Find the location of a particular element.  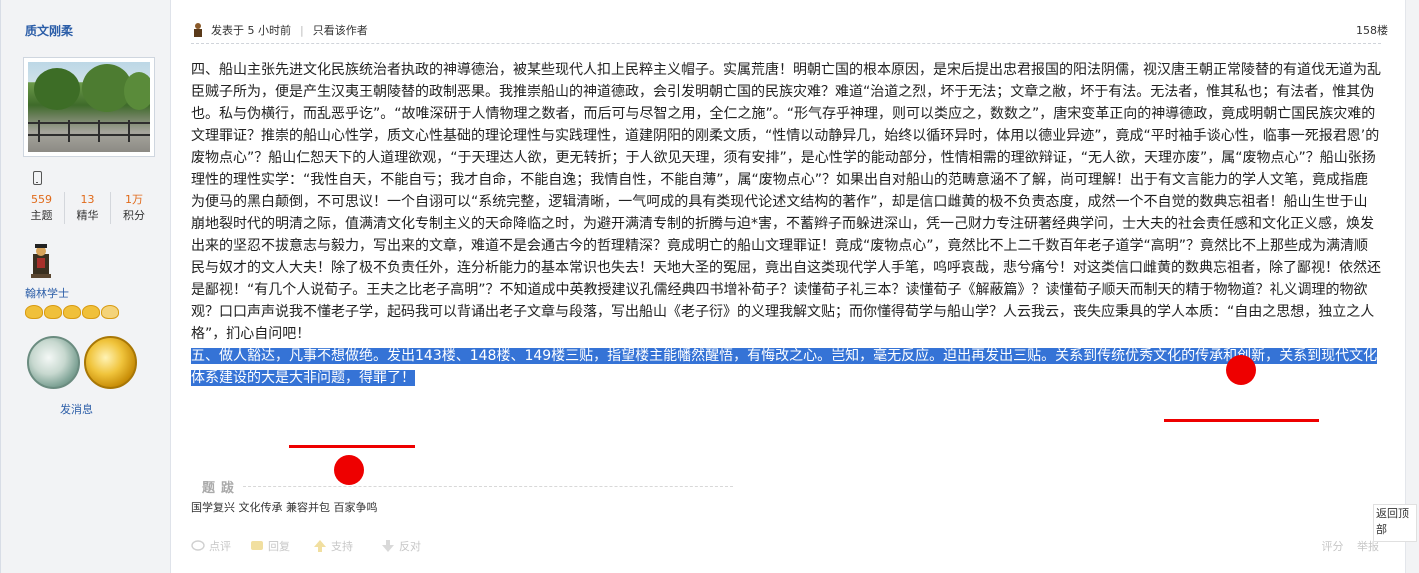

floor-number: 158楼 is located at coordinates (1372, 30).